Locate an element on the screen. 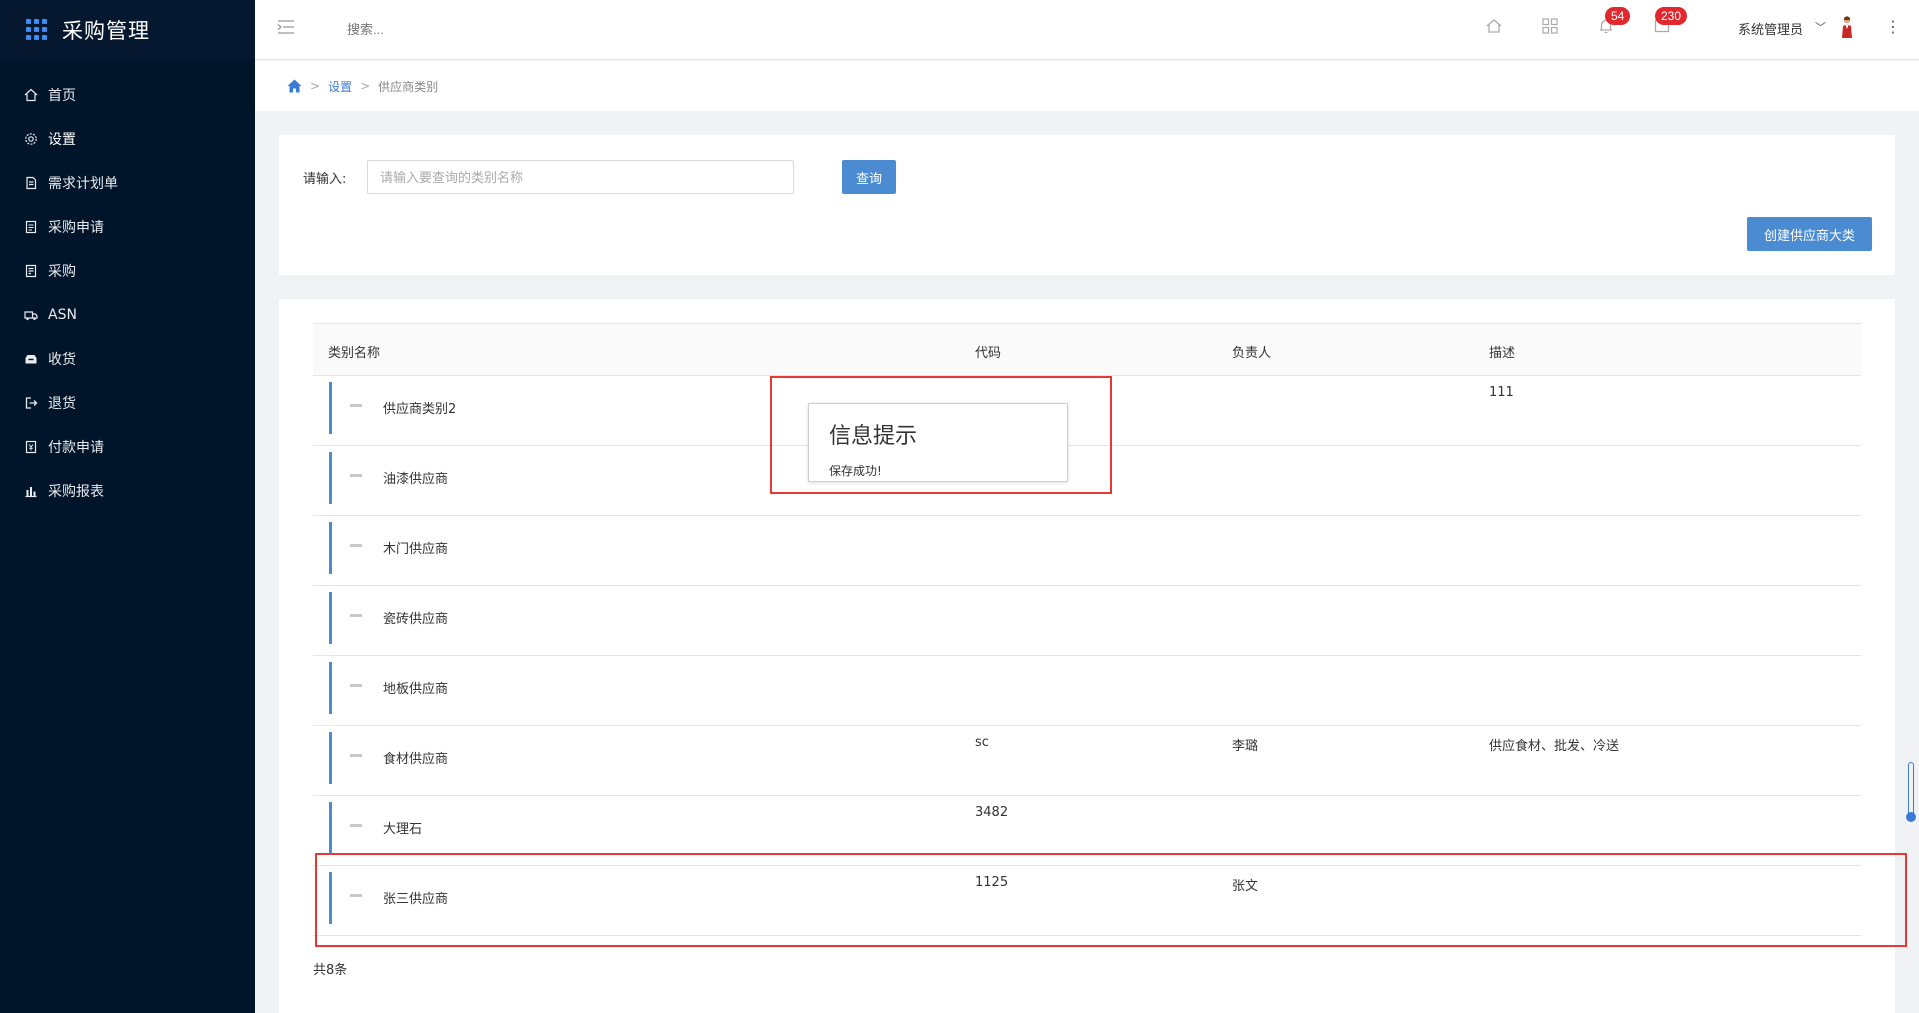 This screenshot has height=1013, width=1919. top-header: 54 230 系统管理员 ﹀ ⋮ is located at coordinates (1087, 30).